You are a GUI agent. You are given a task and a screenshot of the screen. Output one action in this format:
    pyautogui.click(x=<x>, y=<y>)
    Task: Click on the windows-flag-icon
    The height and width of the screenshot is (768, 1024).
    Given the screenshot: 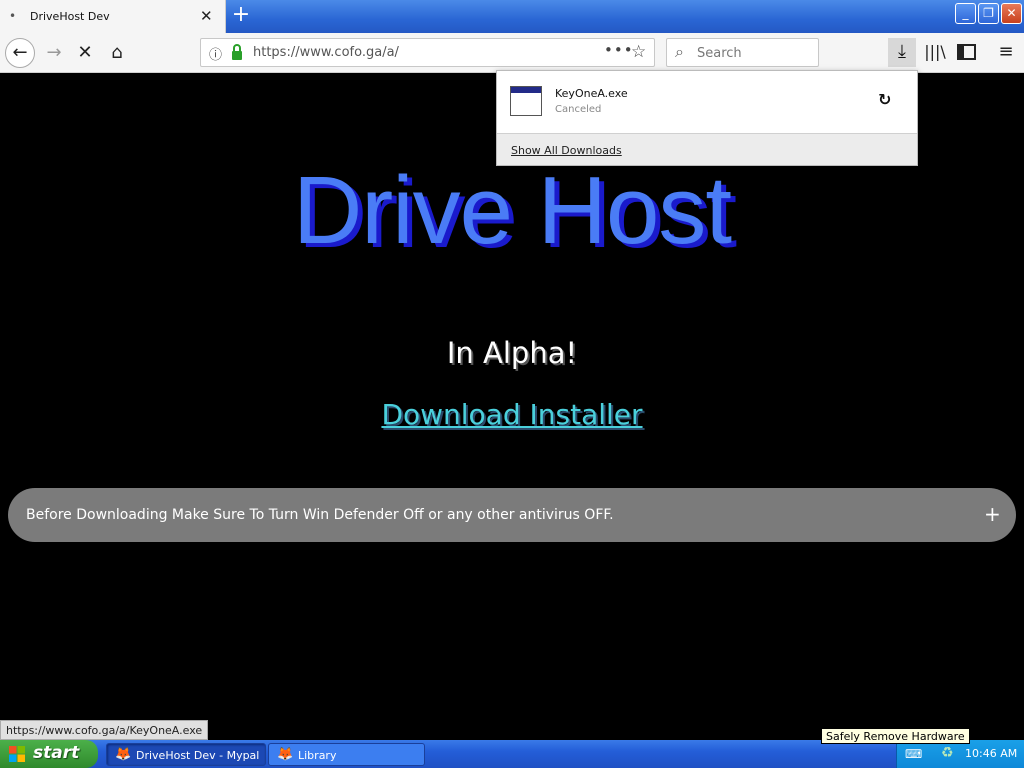 What is the action you would take?
    pyautogui.click(x=17, y=754)
    